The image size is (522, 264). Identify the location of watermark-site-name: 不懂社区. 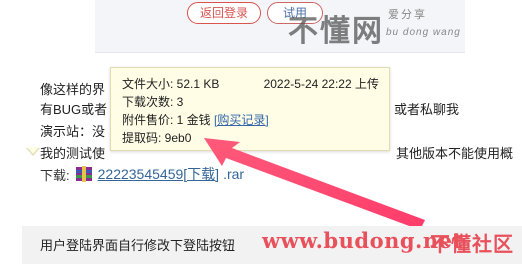
(472, 245).